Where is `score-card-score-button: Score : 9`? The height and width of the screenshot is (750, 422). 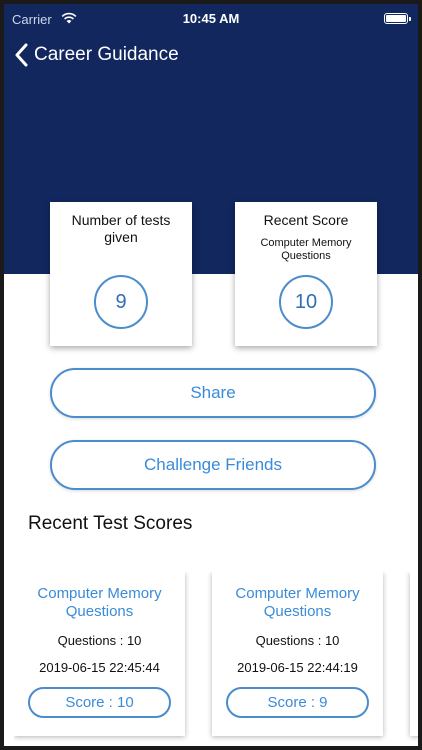 score-card-score-button: Score : 9 is located at coordinates (297, 702).